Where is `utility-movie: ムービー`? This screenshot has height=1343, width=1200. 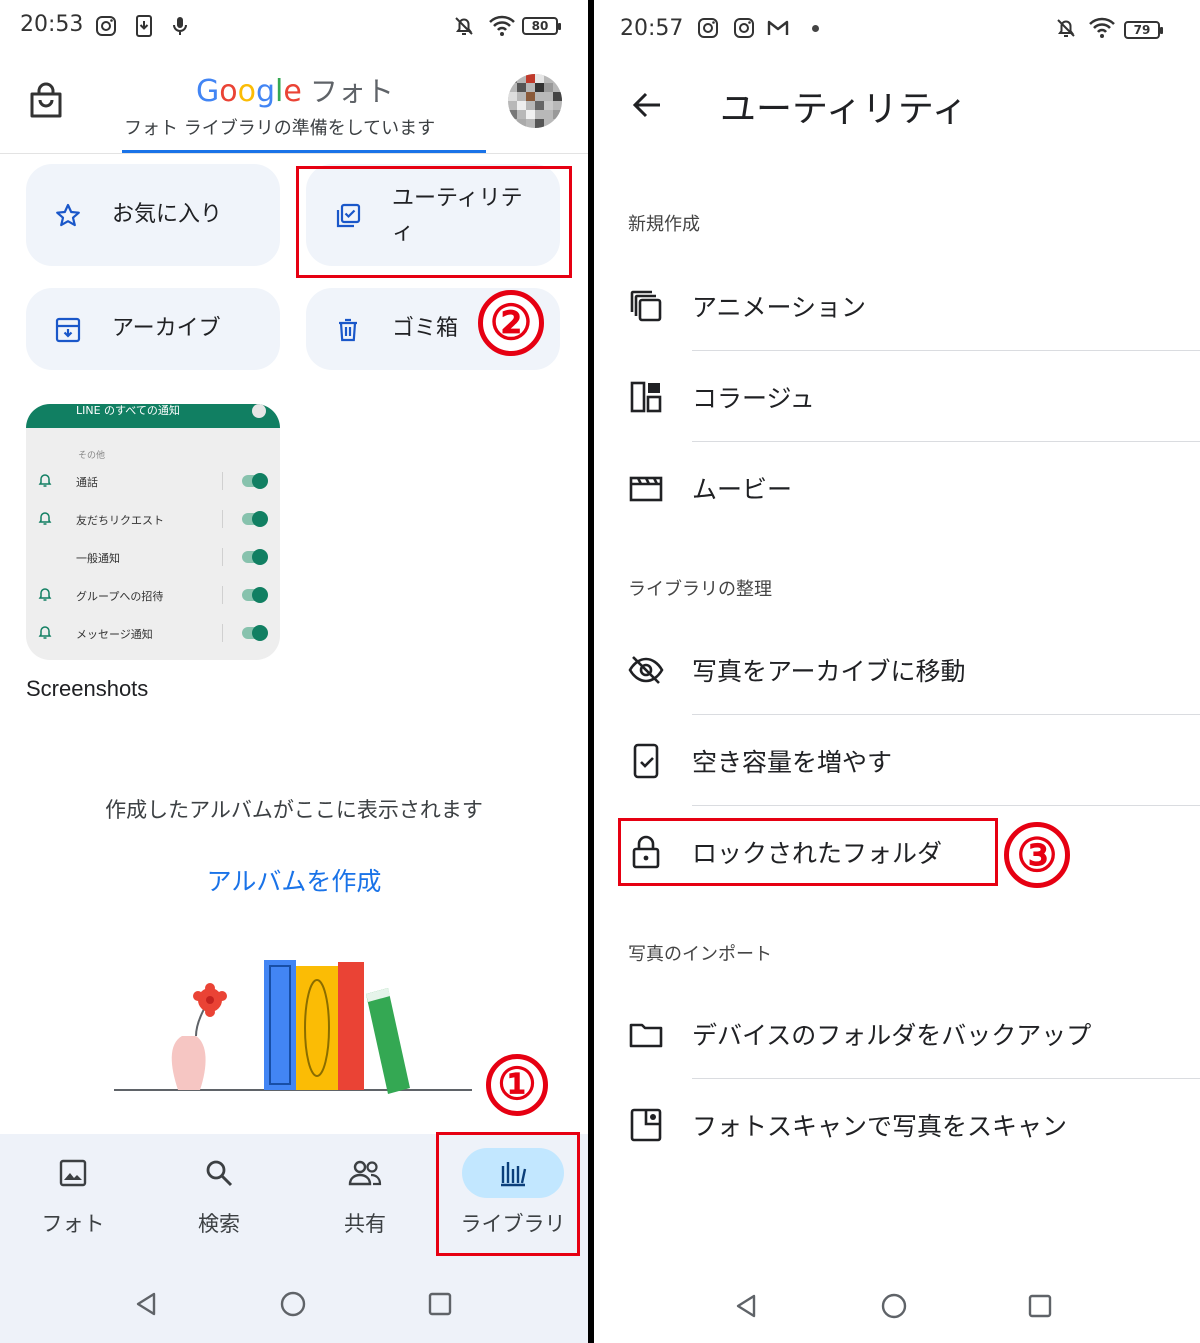
utility-movie: ムービー is located at coordinates (897, 489).